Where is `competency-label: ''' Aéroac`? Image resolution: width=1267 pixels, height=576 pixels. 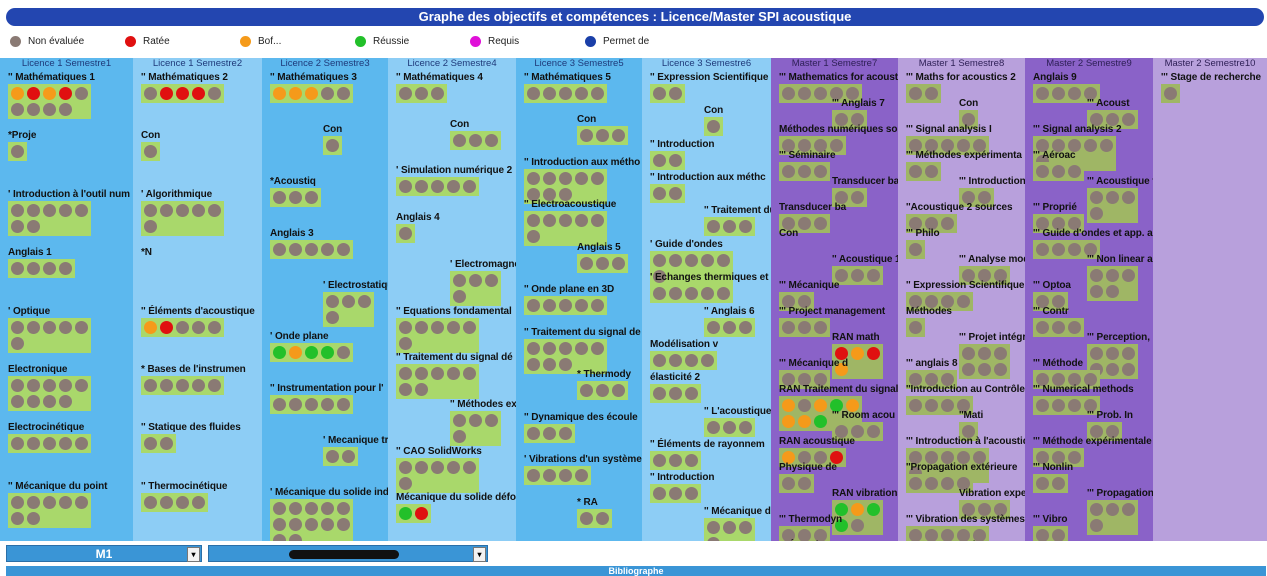 competency-label: ''' Aéroac is located at coordinates (1054, 155).